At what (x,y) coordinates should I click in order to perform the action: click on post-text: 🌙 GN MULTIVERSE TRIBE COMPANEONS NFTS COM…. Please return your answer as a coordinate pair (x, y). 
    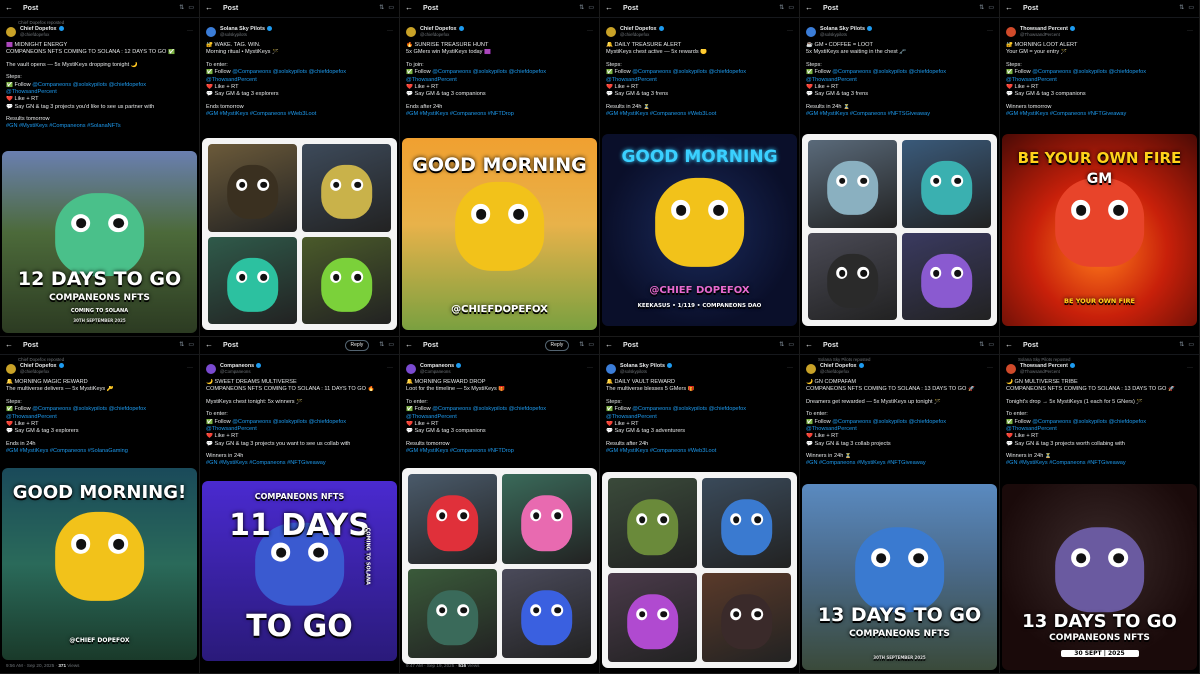
    Looking at the image, I should click on (1099, 422).